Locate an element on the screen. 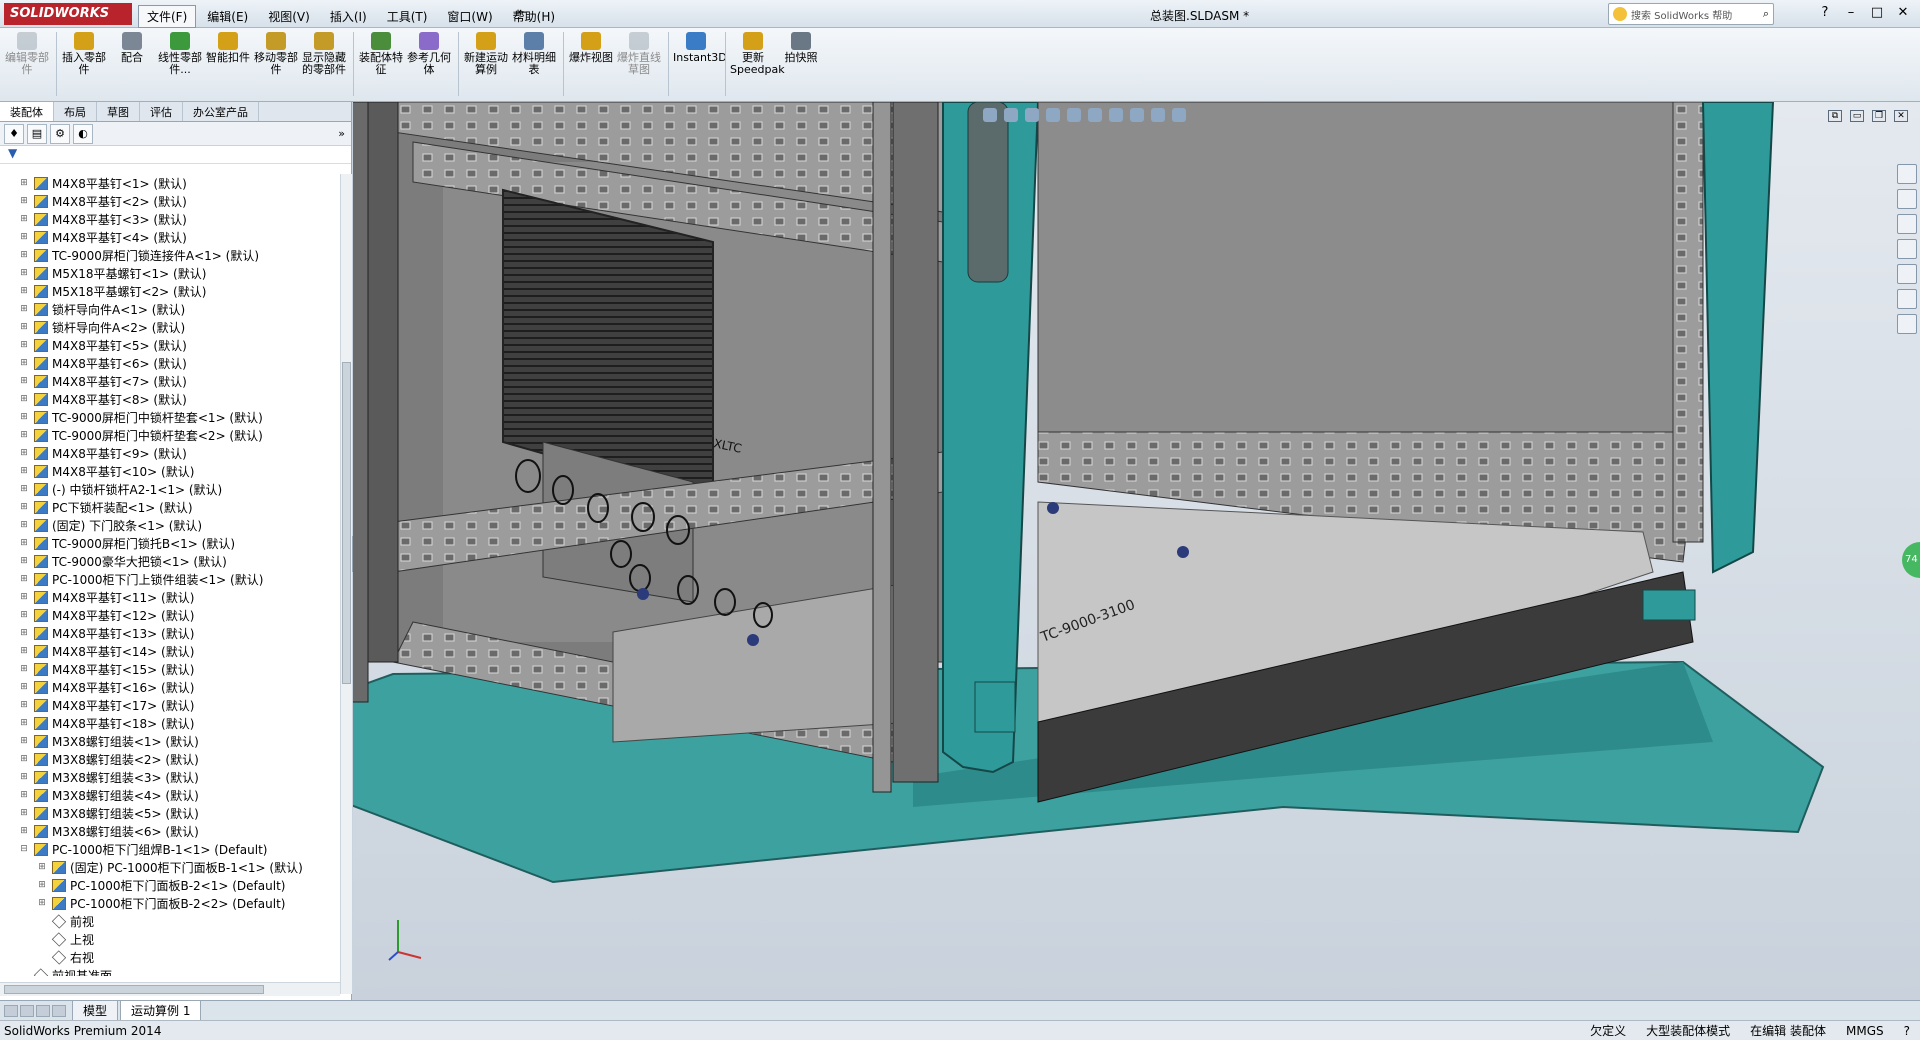  help-search-input: 搜索 SolidWorks 帮助 is located at coordinates (1697, 14).